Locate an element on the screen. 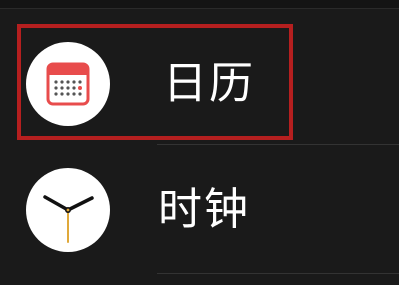 Image resolution: width=399 pixels, height=285 pixels. clock-icon is located at coordinates (68, 210).